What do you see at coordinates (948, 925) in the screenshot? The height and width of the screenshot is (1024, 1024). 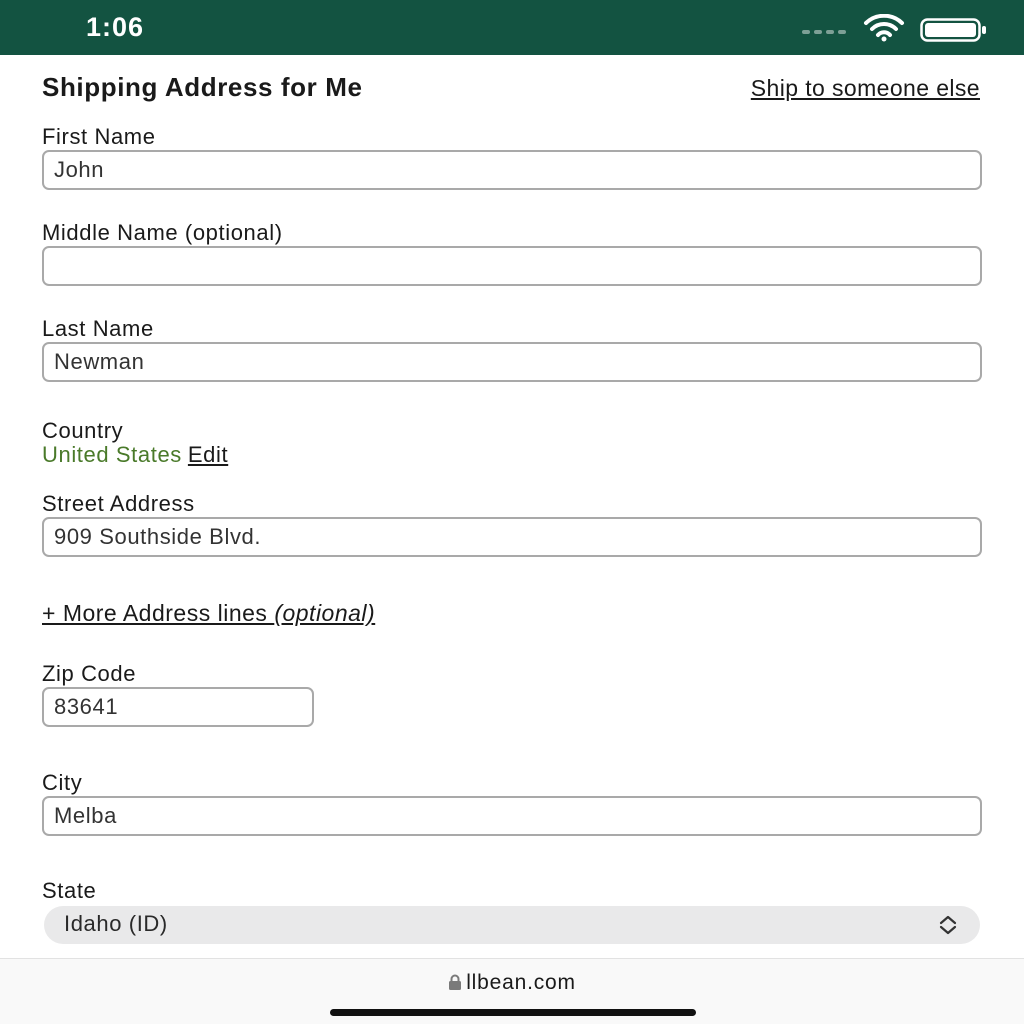 I see `select-arrows-icon` at bounding box center [948, 925].